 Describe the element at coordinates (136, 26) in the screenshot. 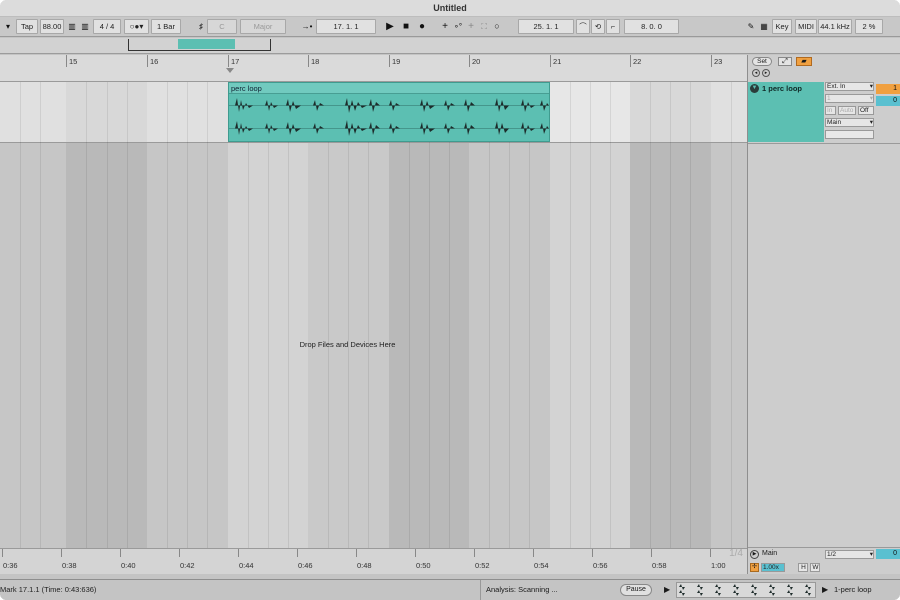

I see `metronome-icon: ○●▾` at that location.